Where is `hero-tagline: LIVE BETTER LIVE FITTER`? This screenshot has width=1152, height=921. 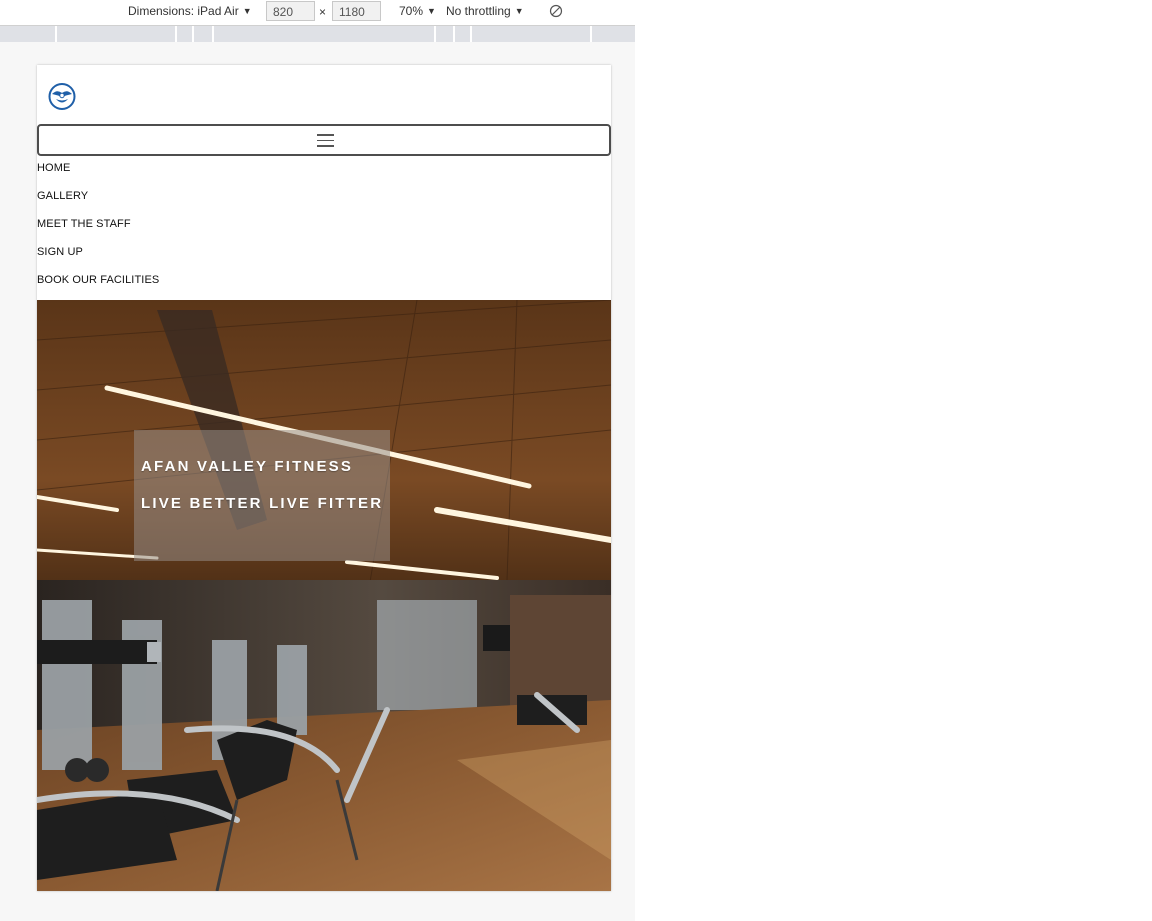
hero-tagline: LIVE BETTER LIVE FITTER is located at coordinates (262, 503).